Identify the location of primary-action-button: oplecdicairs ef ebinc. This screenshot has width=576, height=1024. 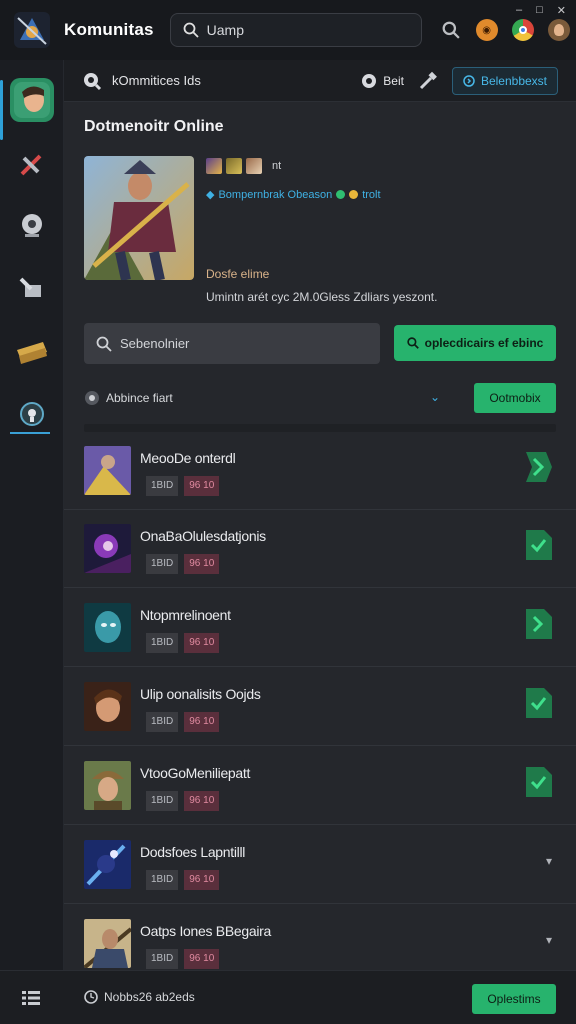
(475, 343).